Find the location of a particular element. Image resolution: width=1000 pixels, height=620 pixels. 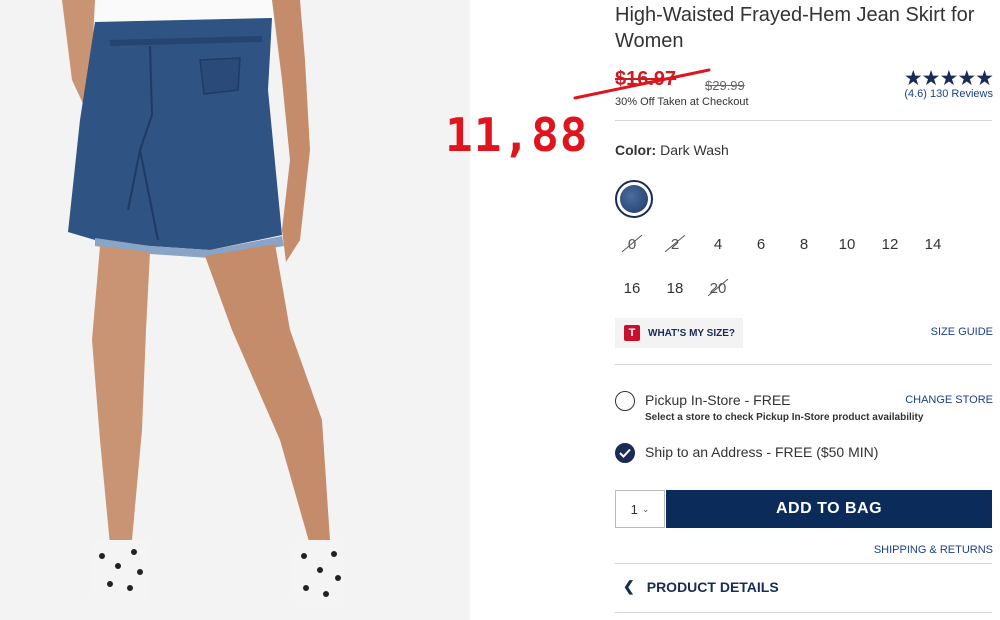

color-swatch-dark-wash is located at coordinates (634, 199).